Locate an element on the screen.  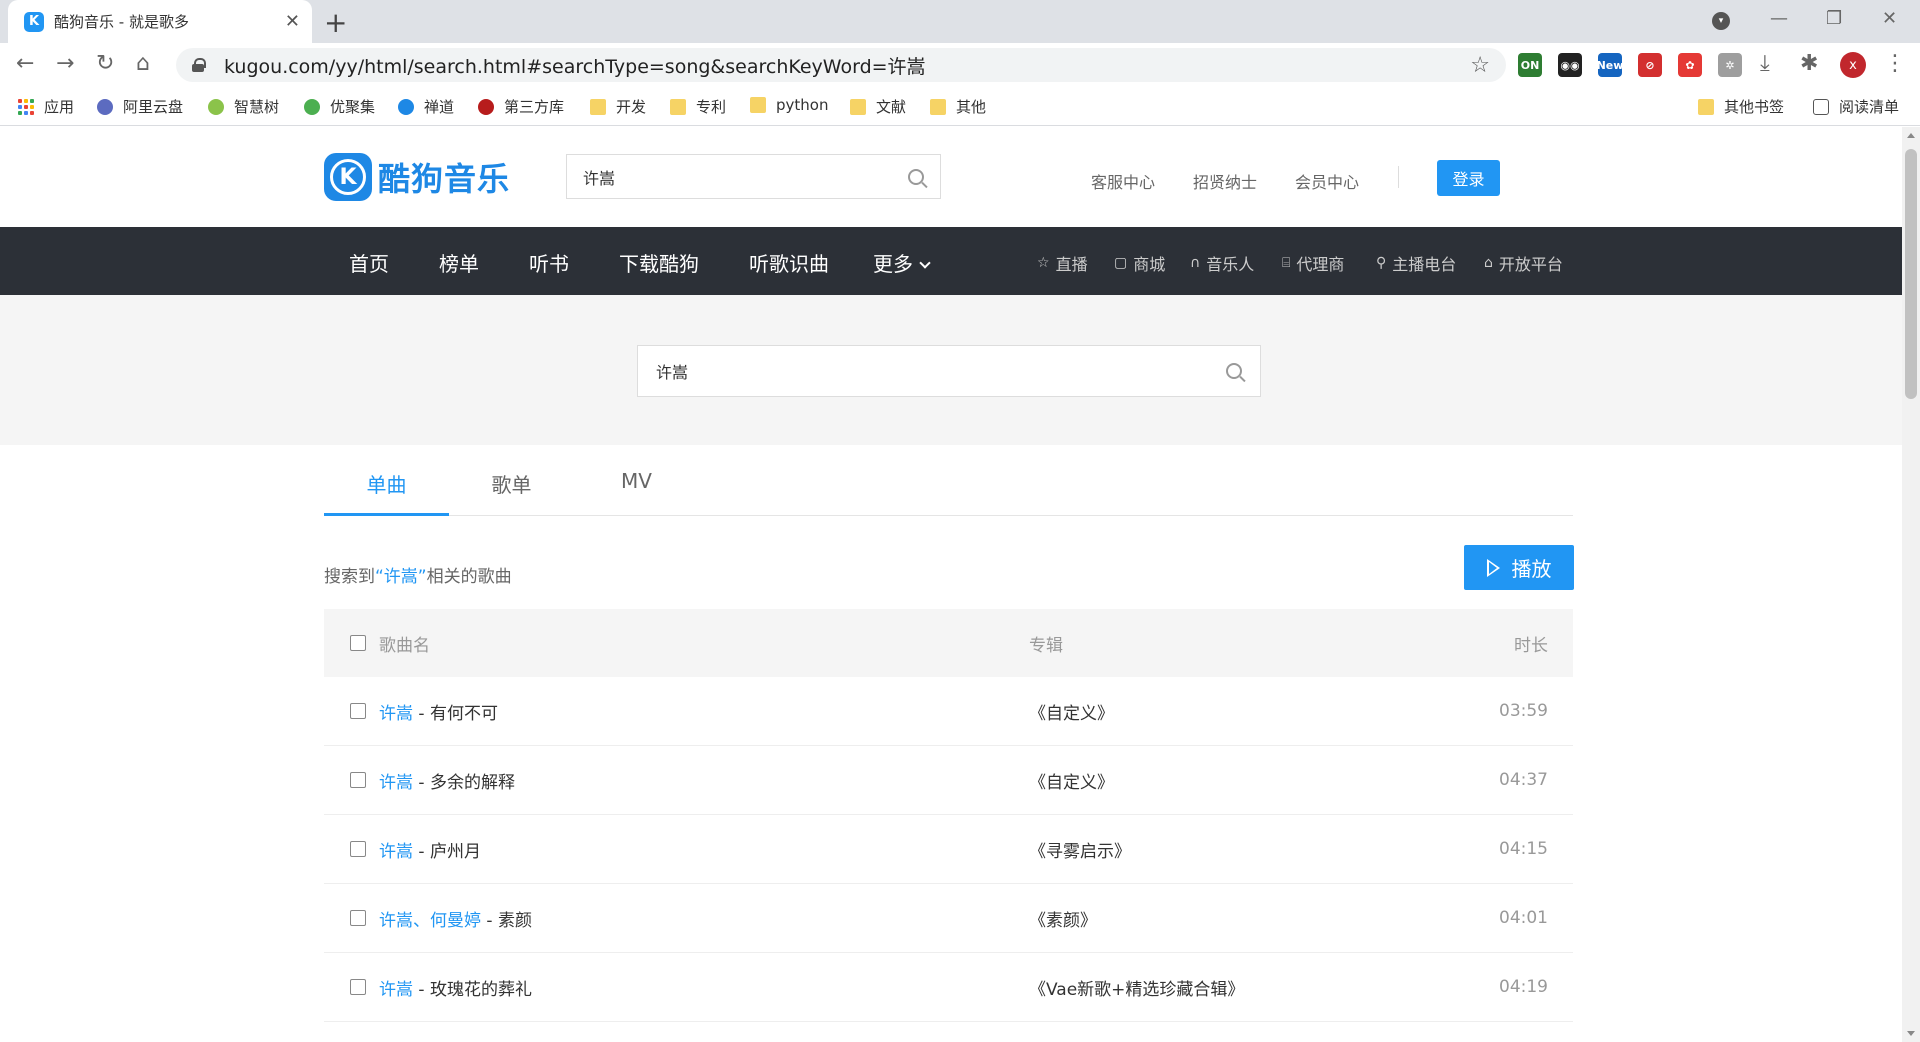
tab-search-icon: ▾ is located at coordinates (1721, 21).